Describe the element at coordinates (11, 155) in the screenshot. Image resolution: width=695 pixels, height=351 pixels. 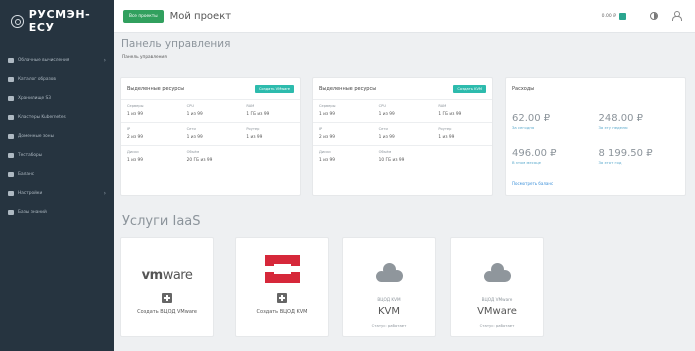
I see `network-icon` at that location.